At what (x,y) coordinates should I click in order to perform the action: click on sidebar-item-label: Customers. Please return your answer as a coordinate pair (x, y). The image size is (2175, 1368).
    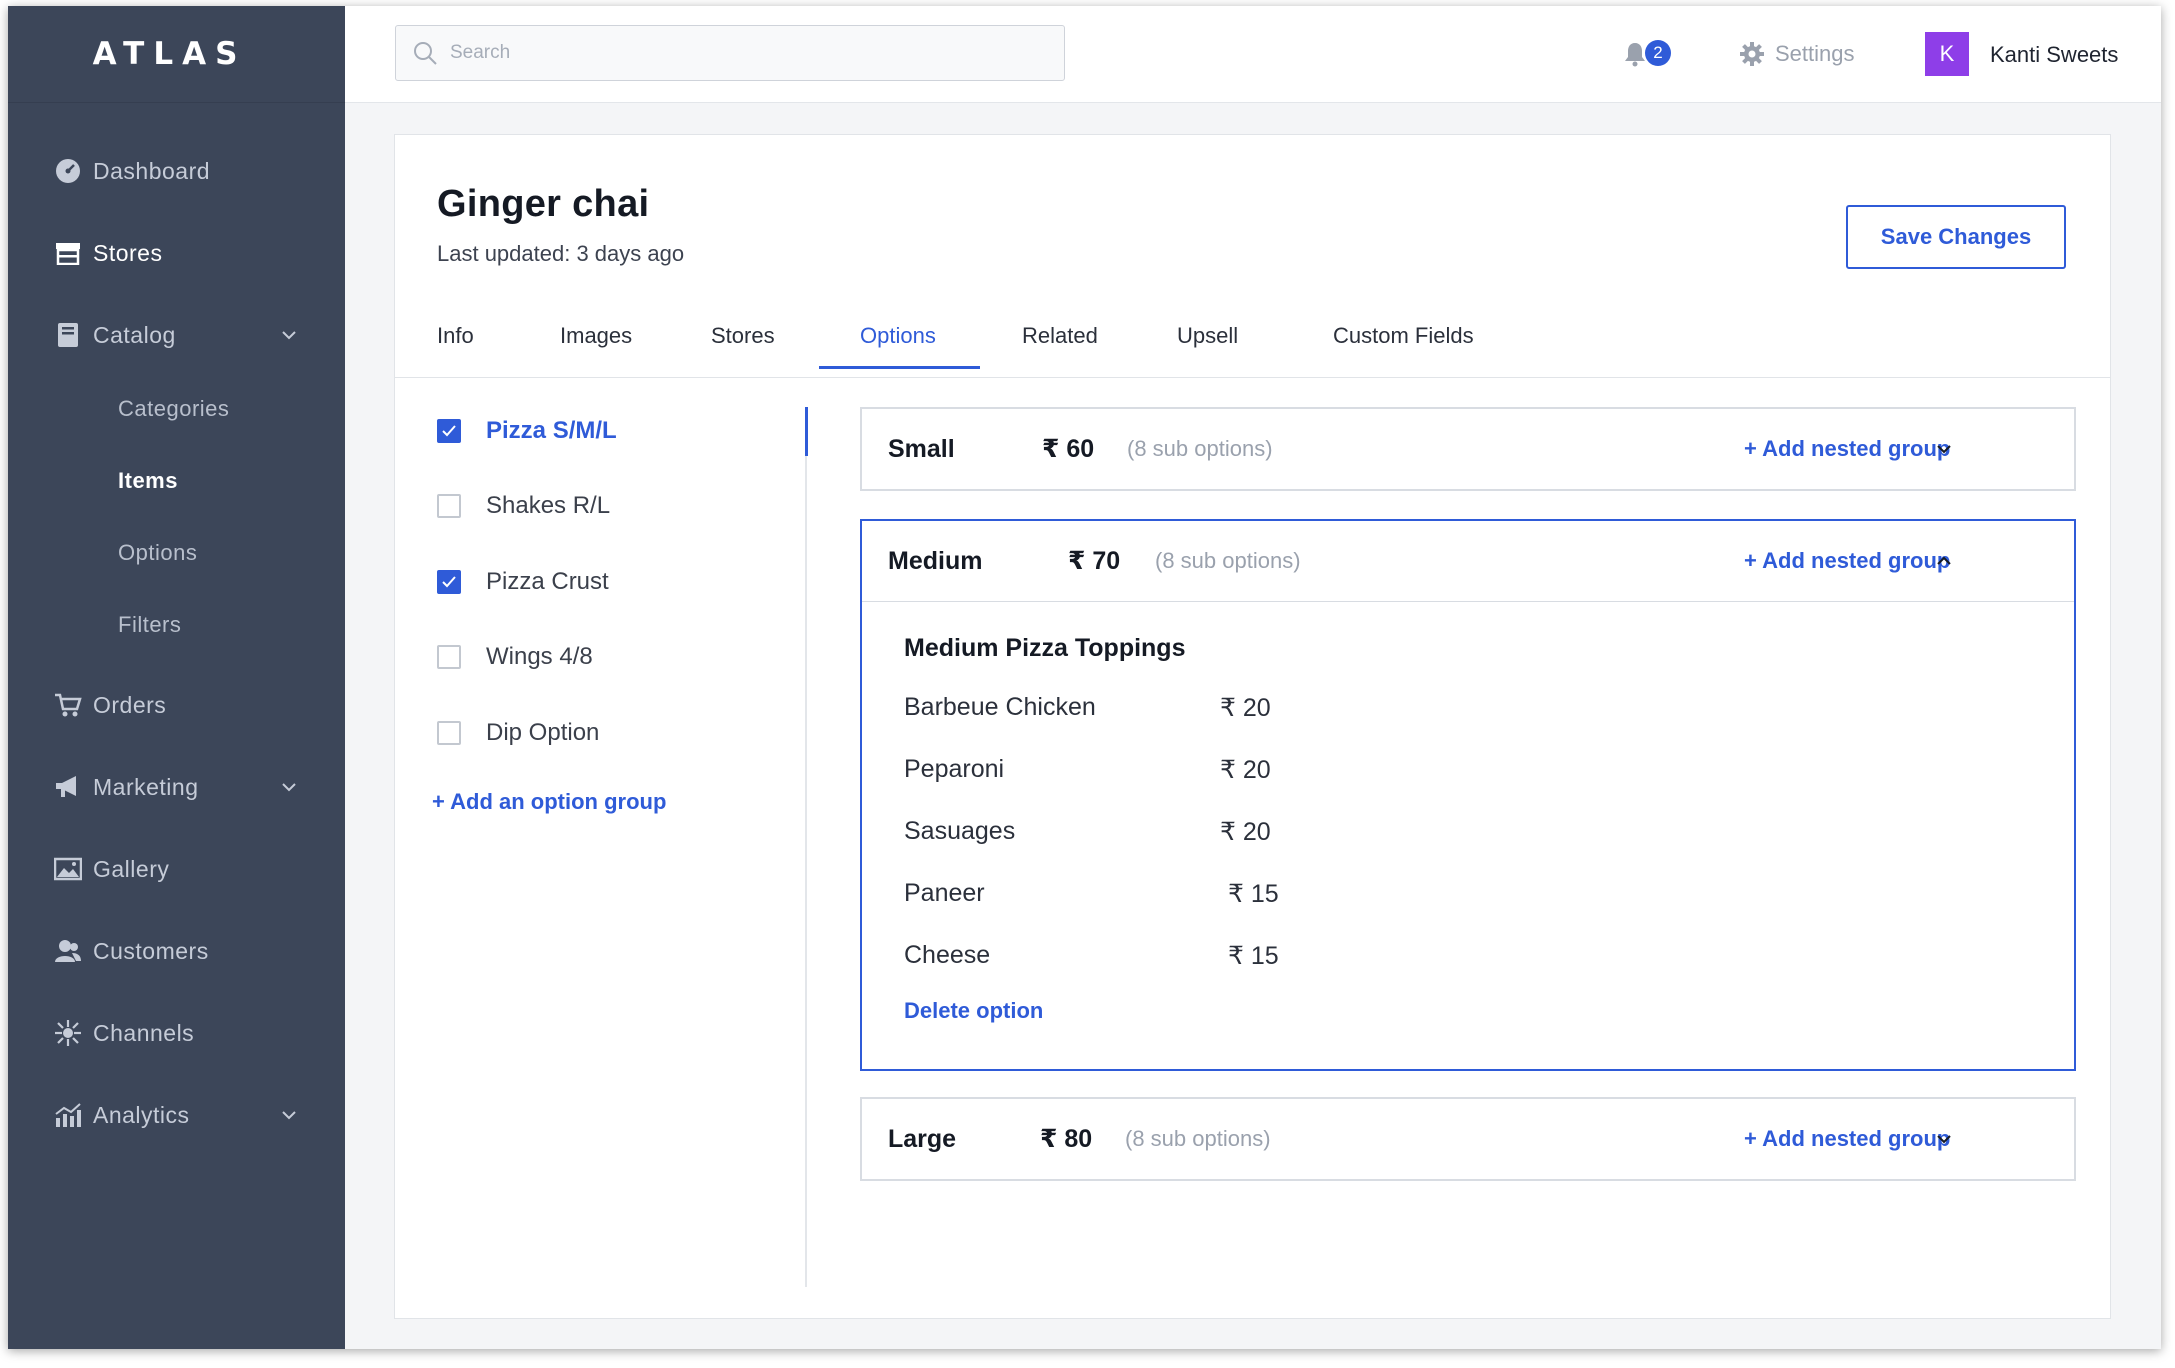
    Looking at the image, I should click on (151, 950).